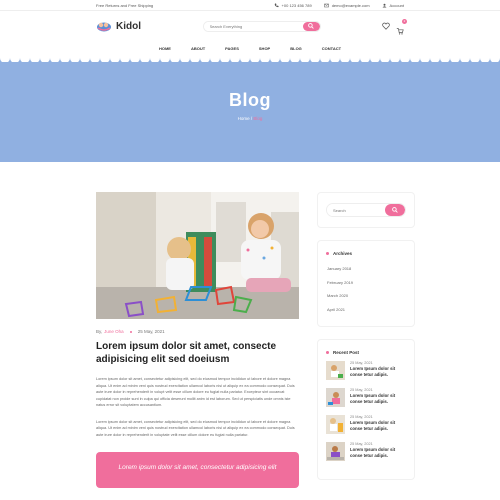  Describe the element at coordinates (366, 310) in the screenshot. I see `archive-link: April 2021` at that location.